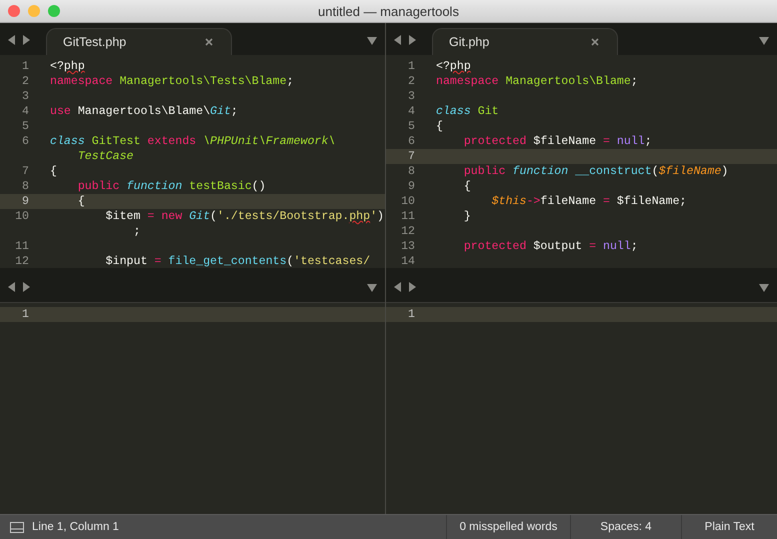 The height and width of the screenshot is (539, 777). What do you see at coordinates (244, 216) in the screenshot?
I see `code-line: $item = new Git('./tests/Bootstrap.php')` at bounding box center [244, 216].